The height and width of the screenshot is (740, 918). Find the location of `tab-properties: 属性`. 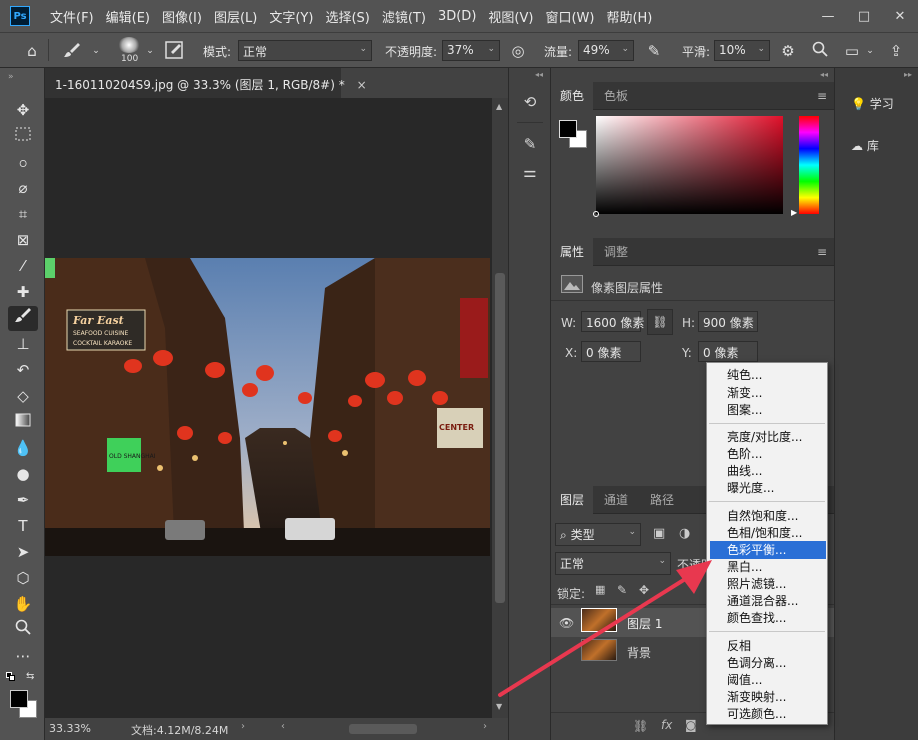

tab-properties: 属性 is located at coordinates (572, 252).